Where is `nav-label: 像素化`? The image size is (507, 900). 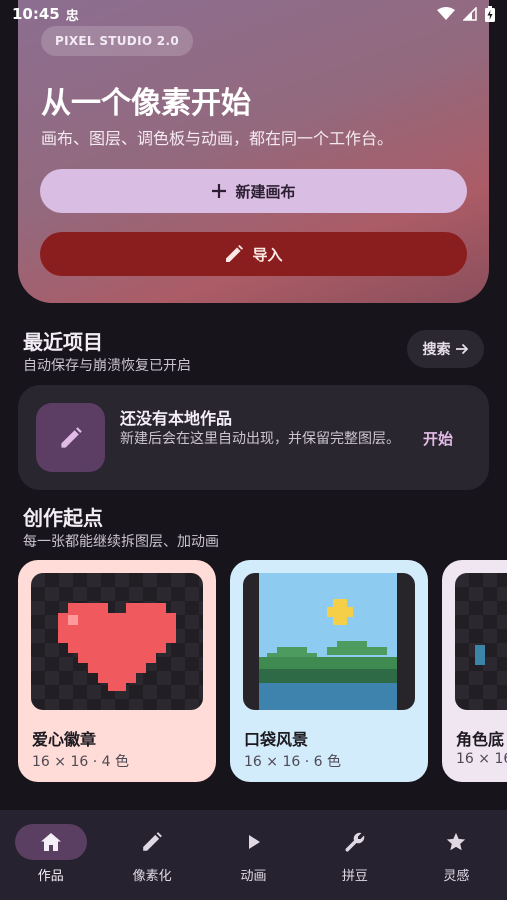 nav-label: 像素化 is located at coordinates (152, 876).